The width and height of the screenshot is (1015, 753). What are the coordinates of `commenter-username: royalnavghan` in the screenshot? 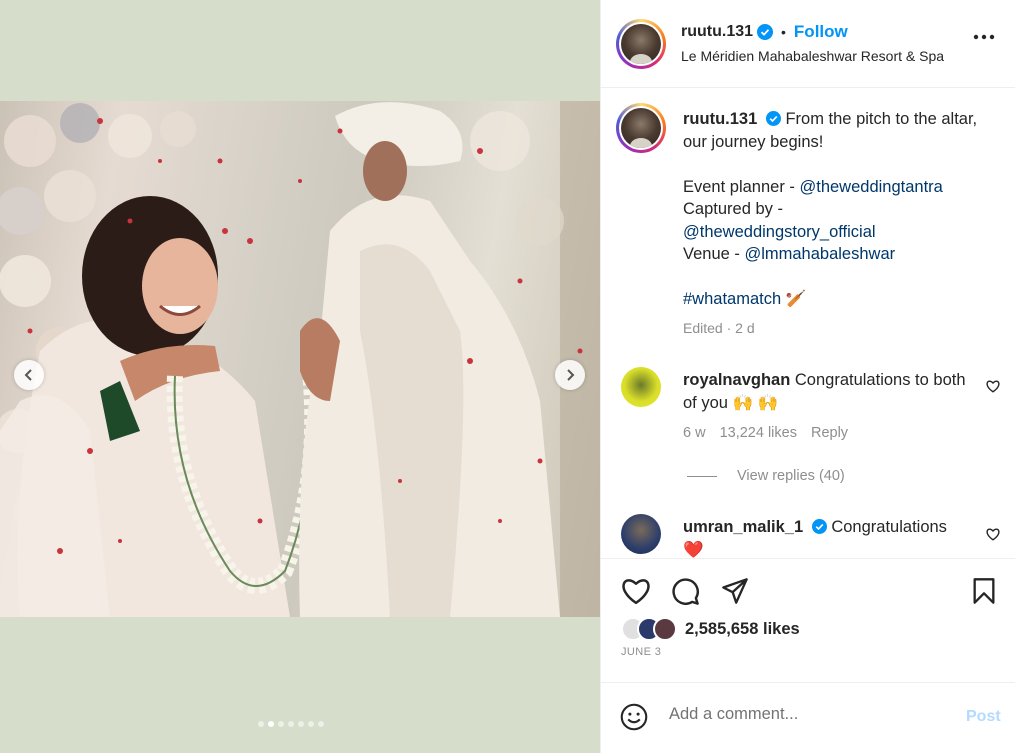 It's located at (736, 380).